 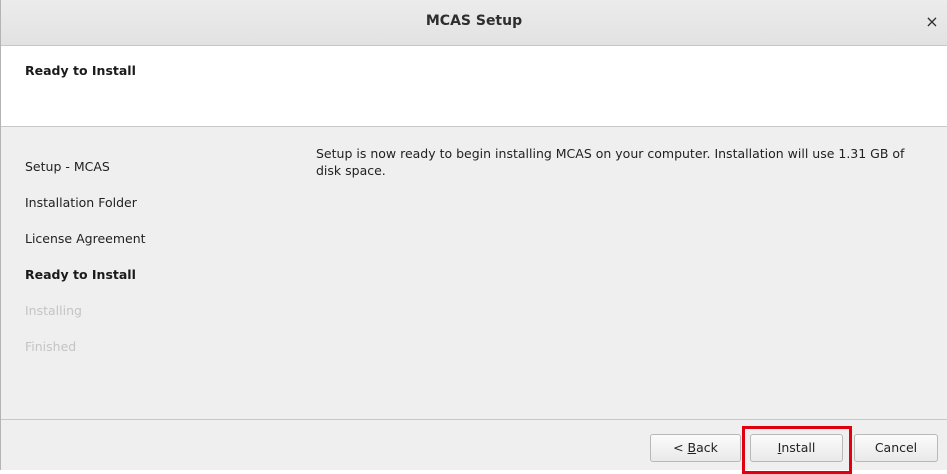 What do you see at coordinates (85, 238) in the screenshot?
I see `step-license-agreement: License Agreement` at bounding box center [85, 238].